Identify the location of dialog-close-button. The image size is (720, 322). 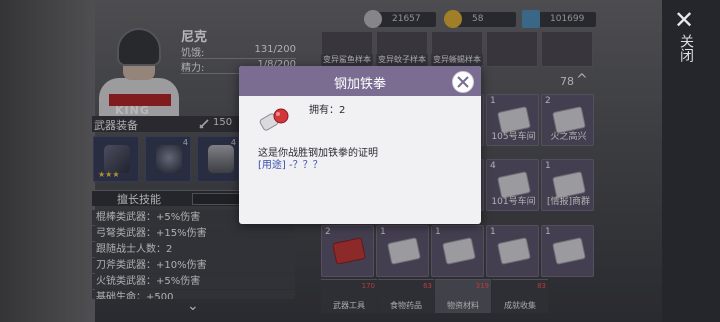
(463, 82).